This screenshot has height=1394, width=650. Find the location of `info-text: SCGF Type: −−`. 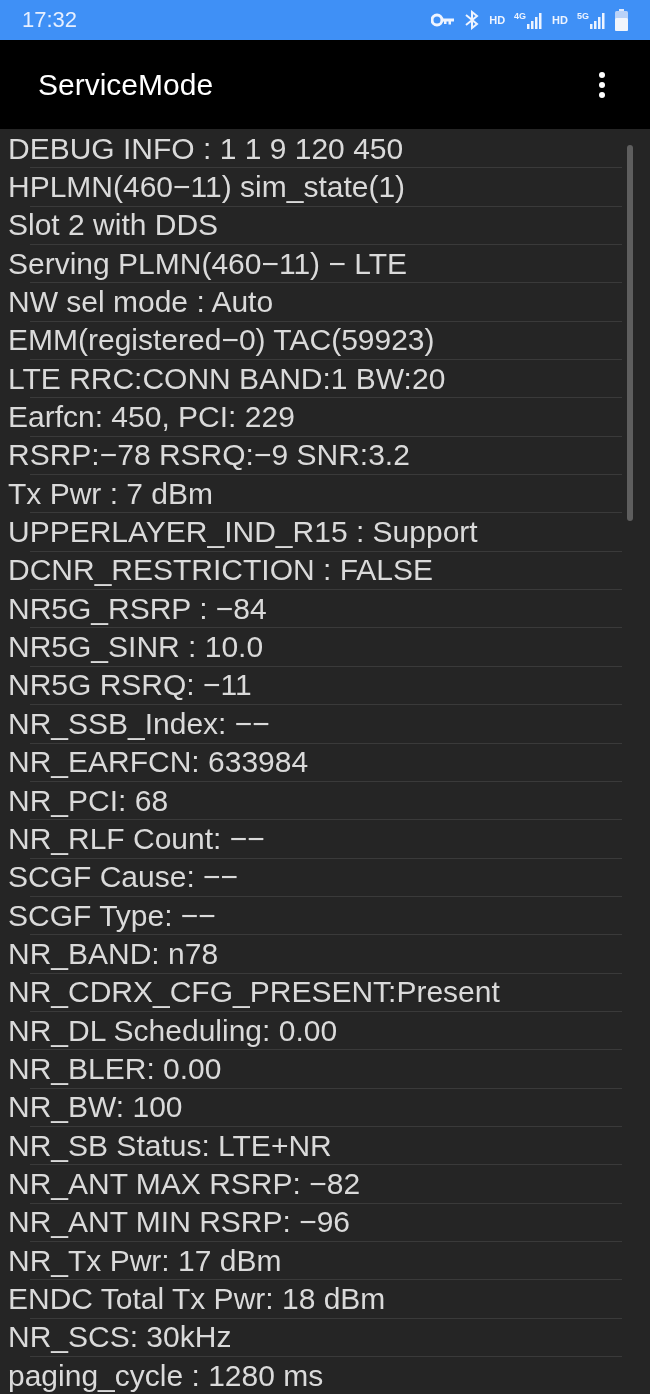

info-text: SCGF Type: −− is located at coordinates (112, 915).